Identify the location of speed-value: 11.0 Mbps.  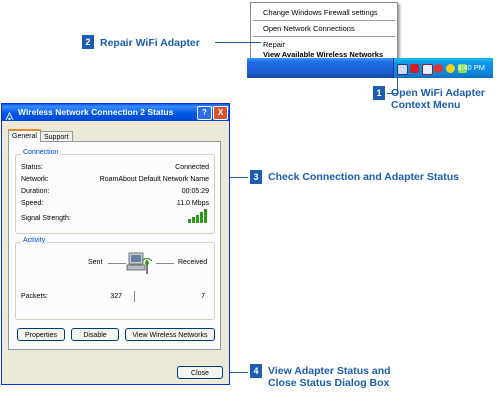
(192, 203).